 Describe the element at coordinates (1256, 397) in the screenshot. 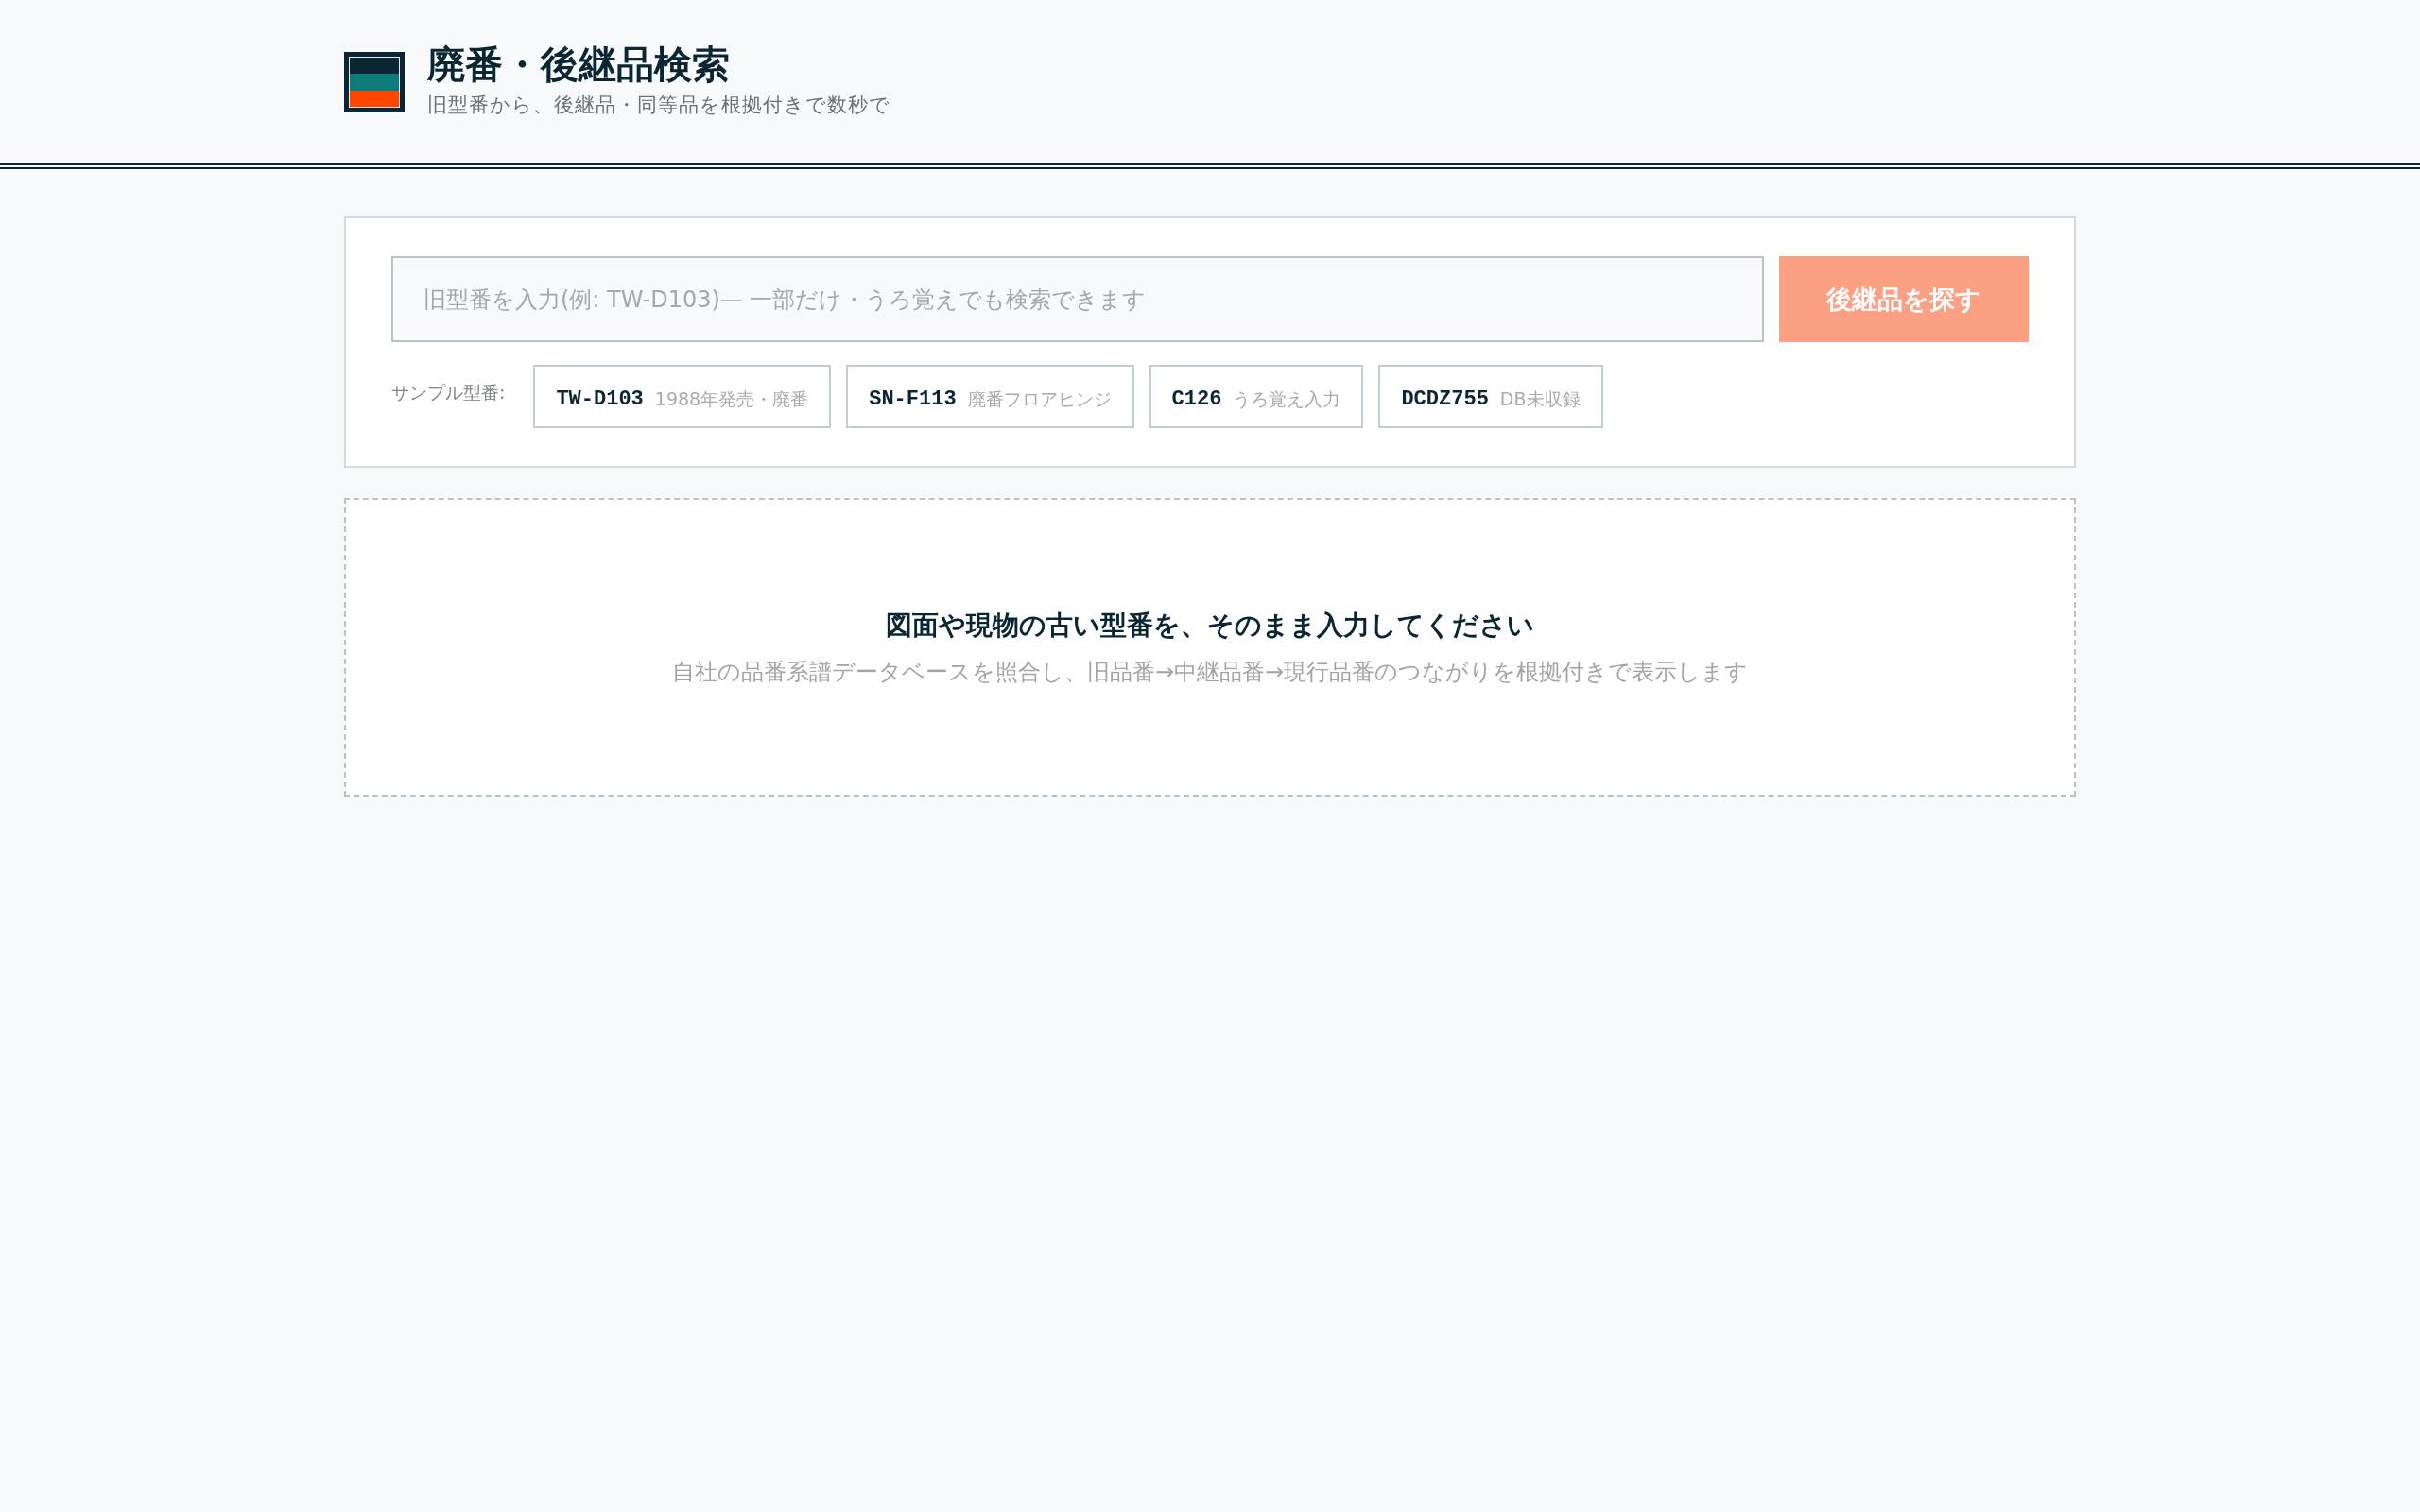

I see `sample-chip: C126 うろ覚え入力` at that location.